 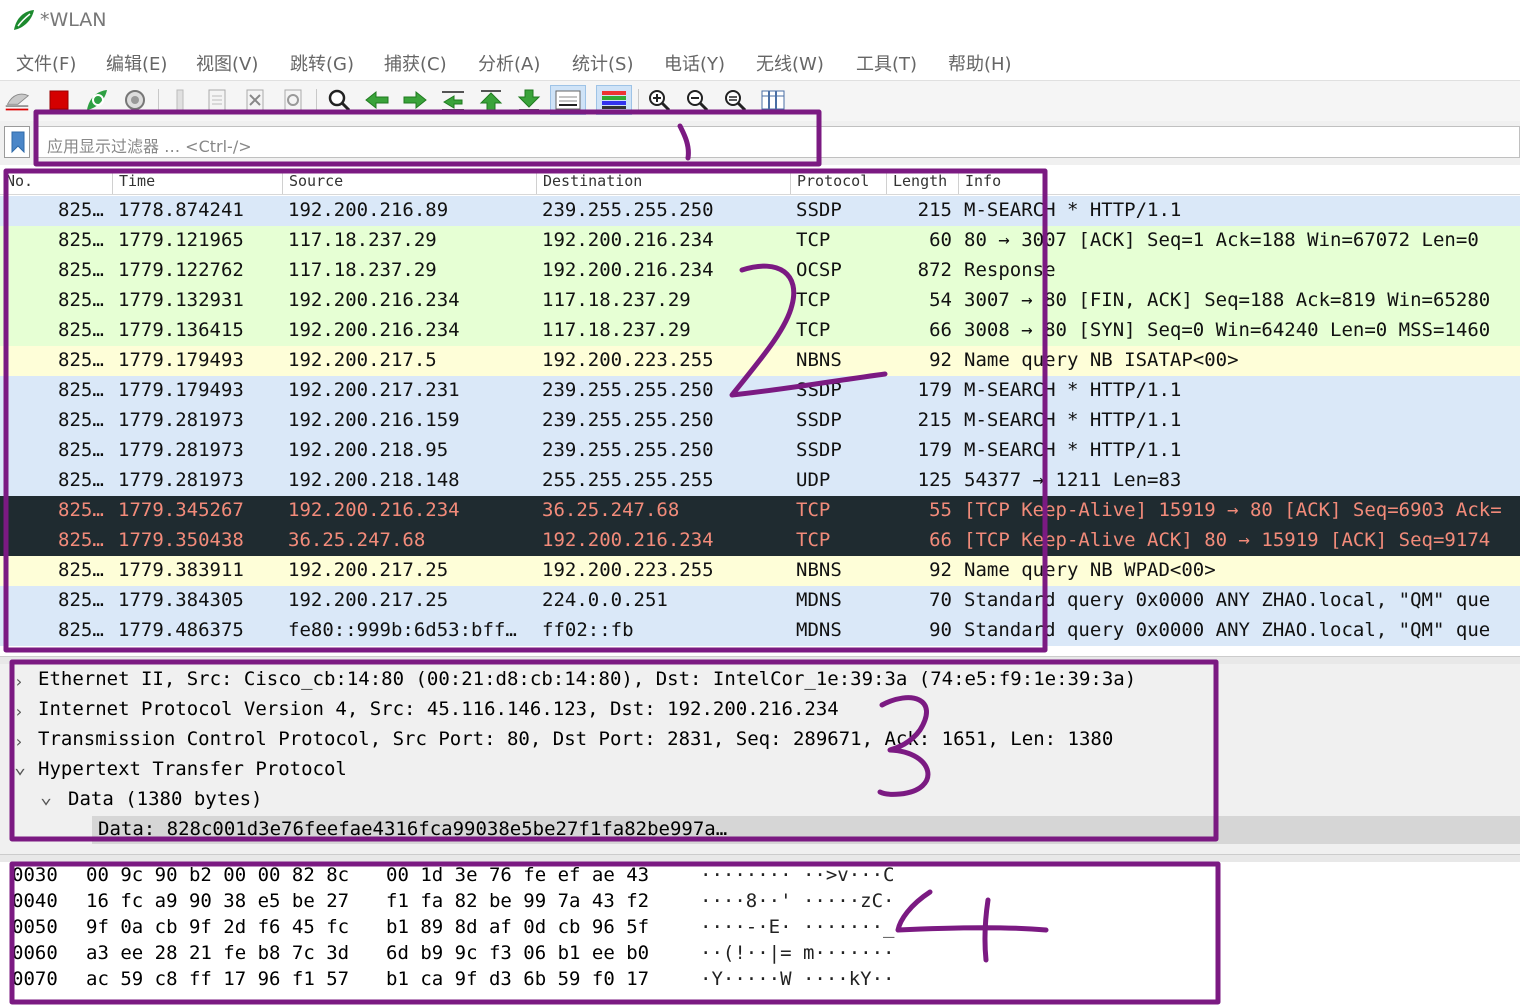 I want to click on first-packet-icon, so click(x=491, y=100).